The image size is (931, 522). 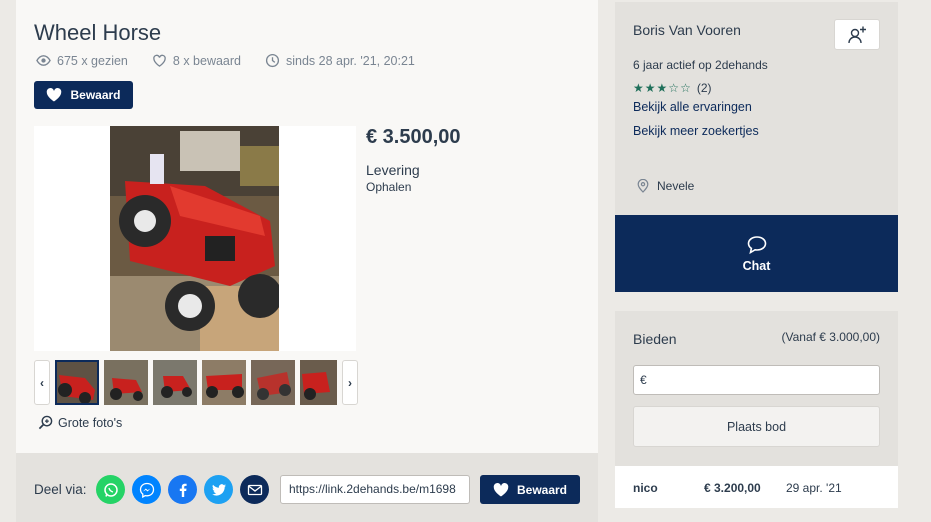 I want to click on email-share-button, so click(x=254, y=489).